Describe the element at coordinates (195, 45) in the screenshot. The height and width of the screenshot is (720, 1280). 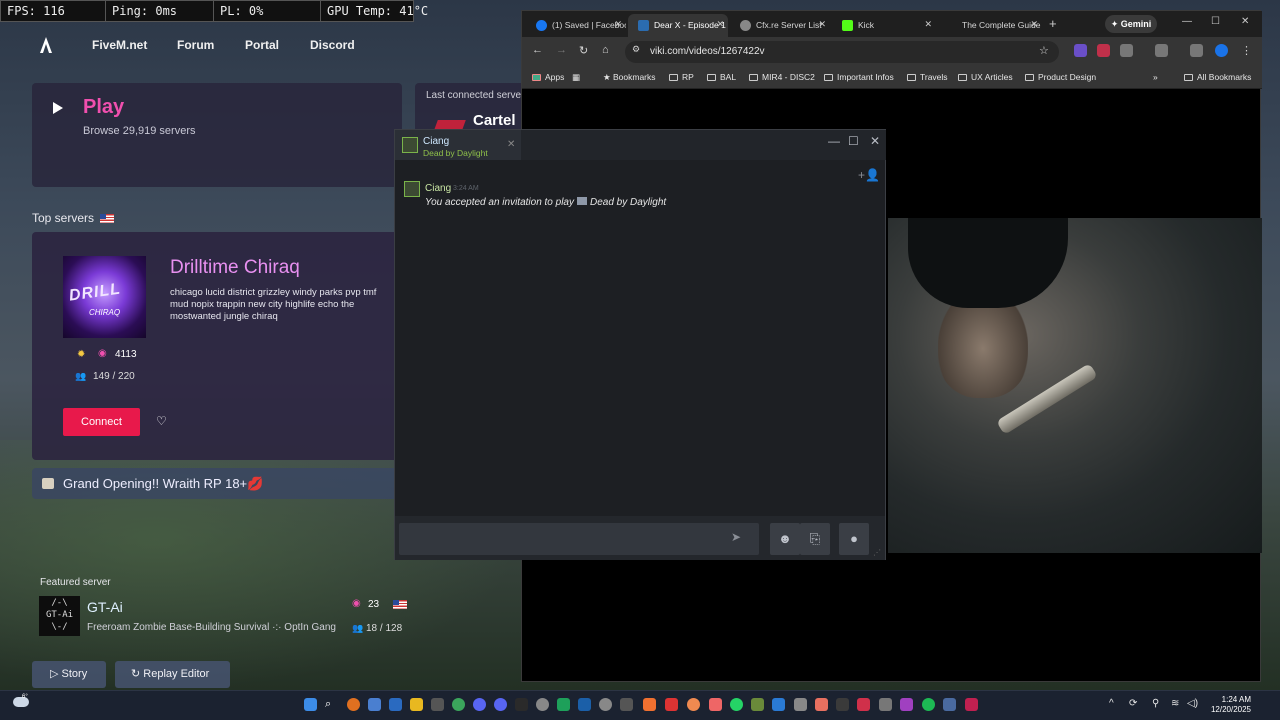
I see `nav-forum: Forum` at that location.